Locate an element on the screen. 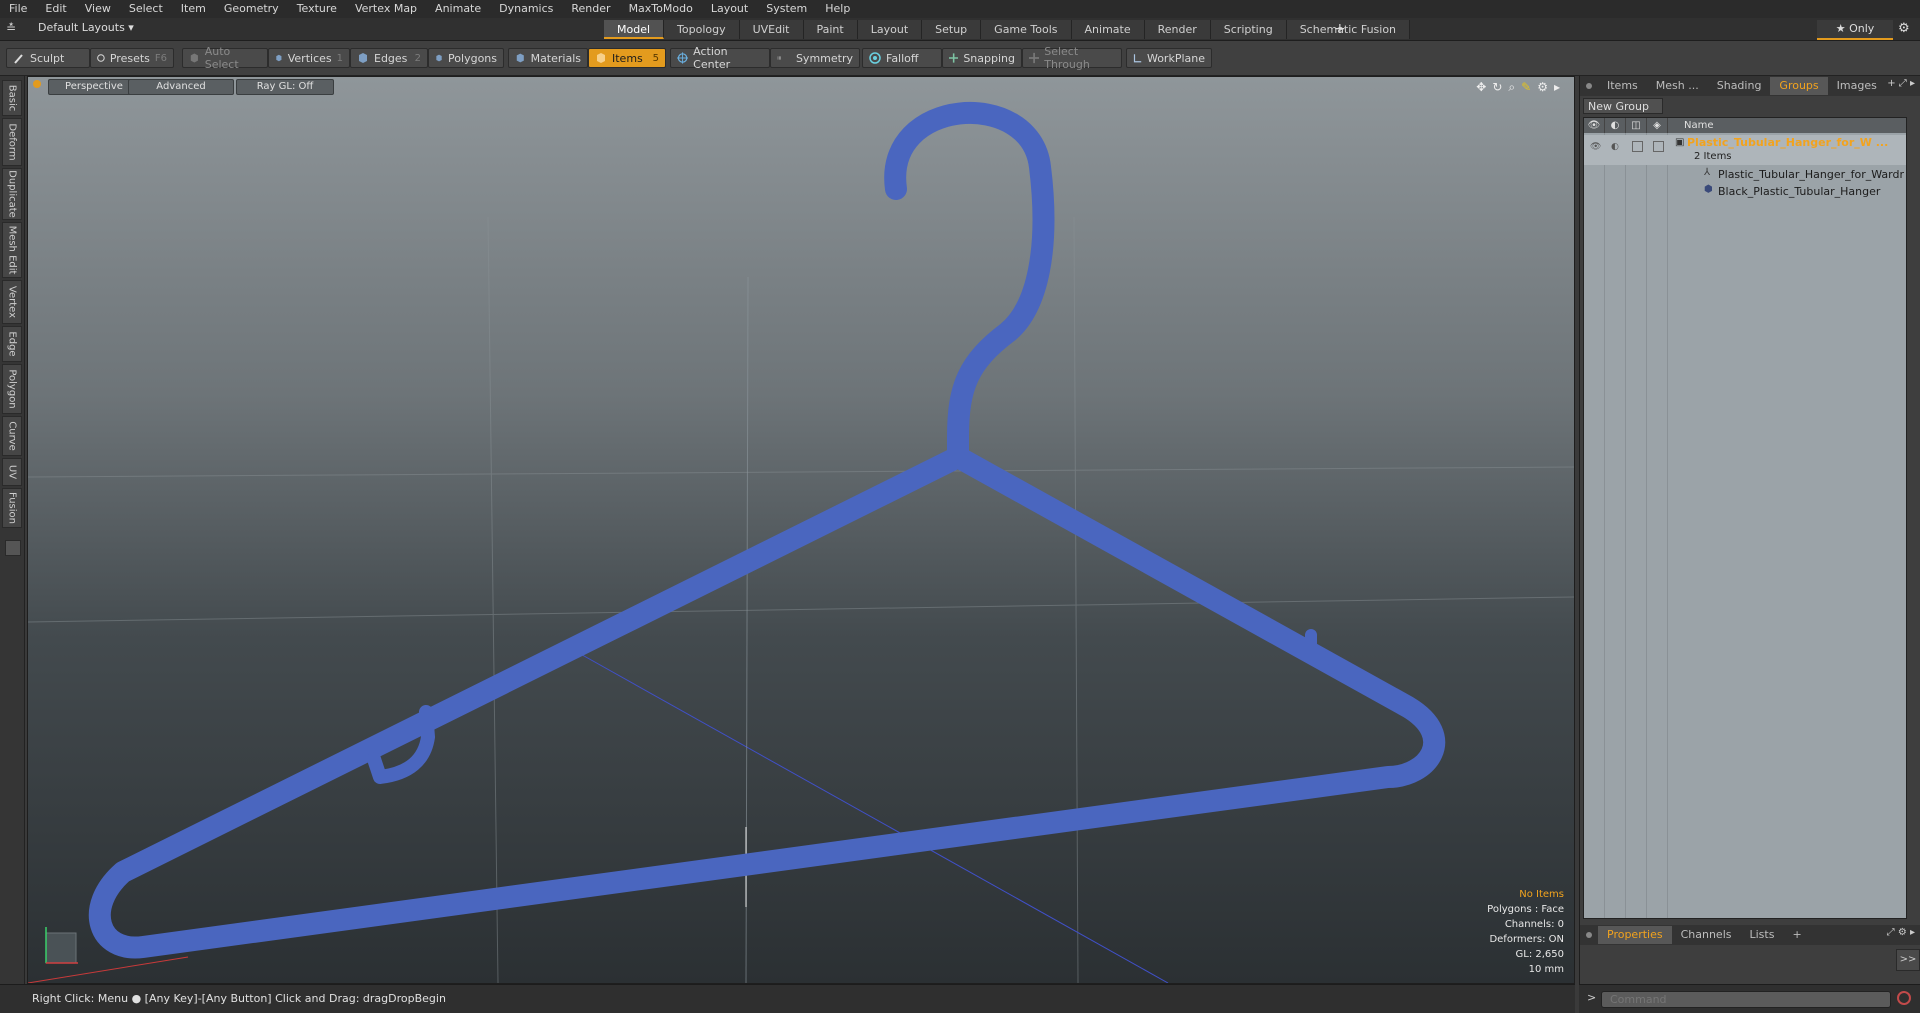  menu-view: View is located at coordinates (98, 9).